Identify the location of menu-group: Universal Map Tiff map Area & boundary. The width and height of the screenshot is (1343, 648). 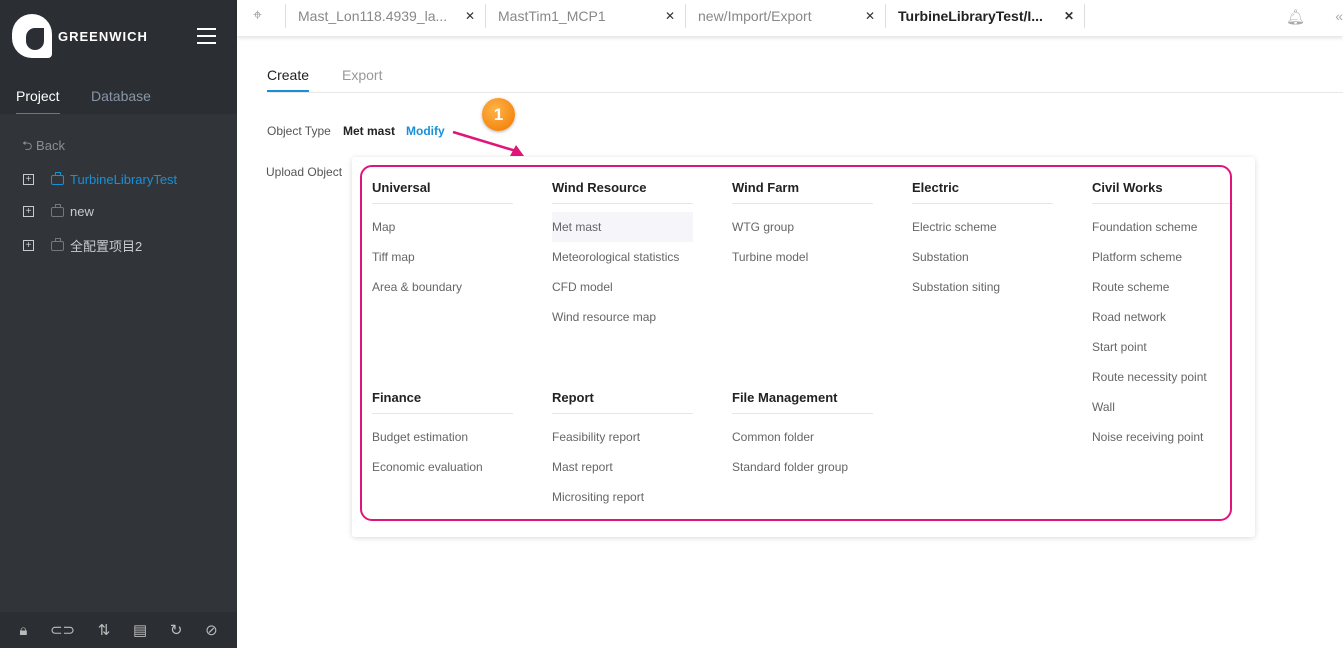
(442, 234).